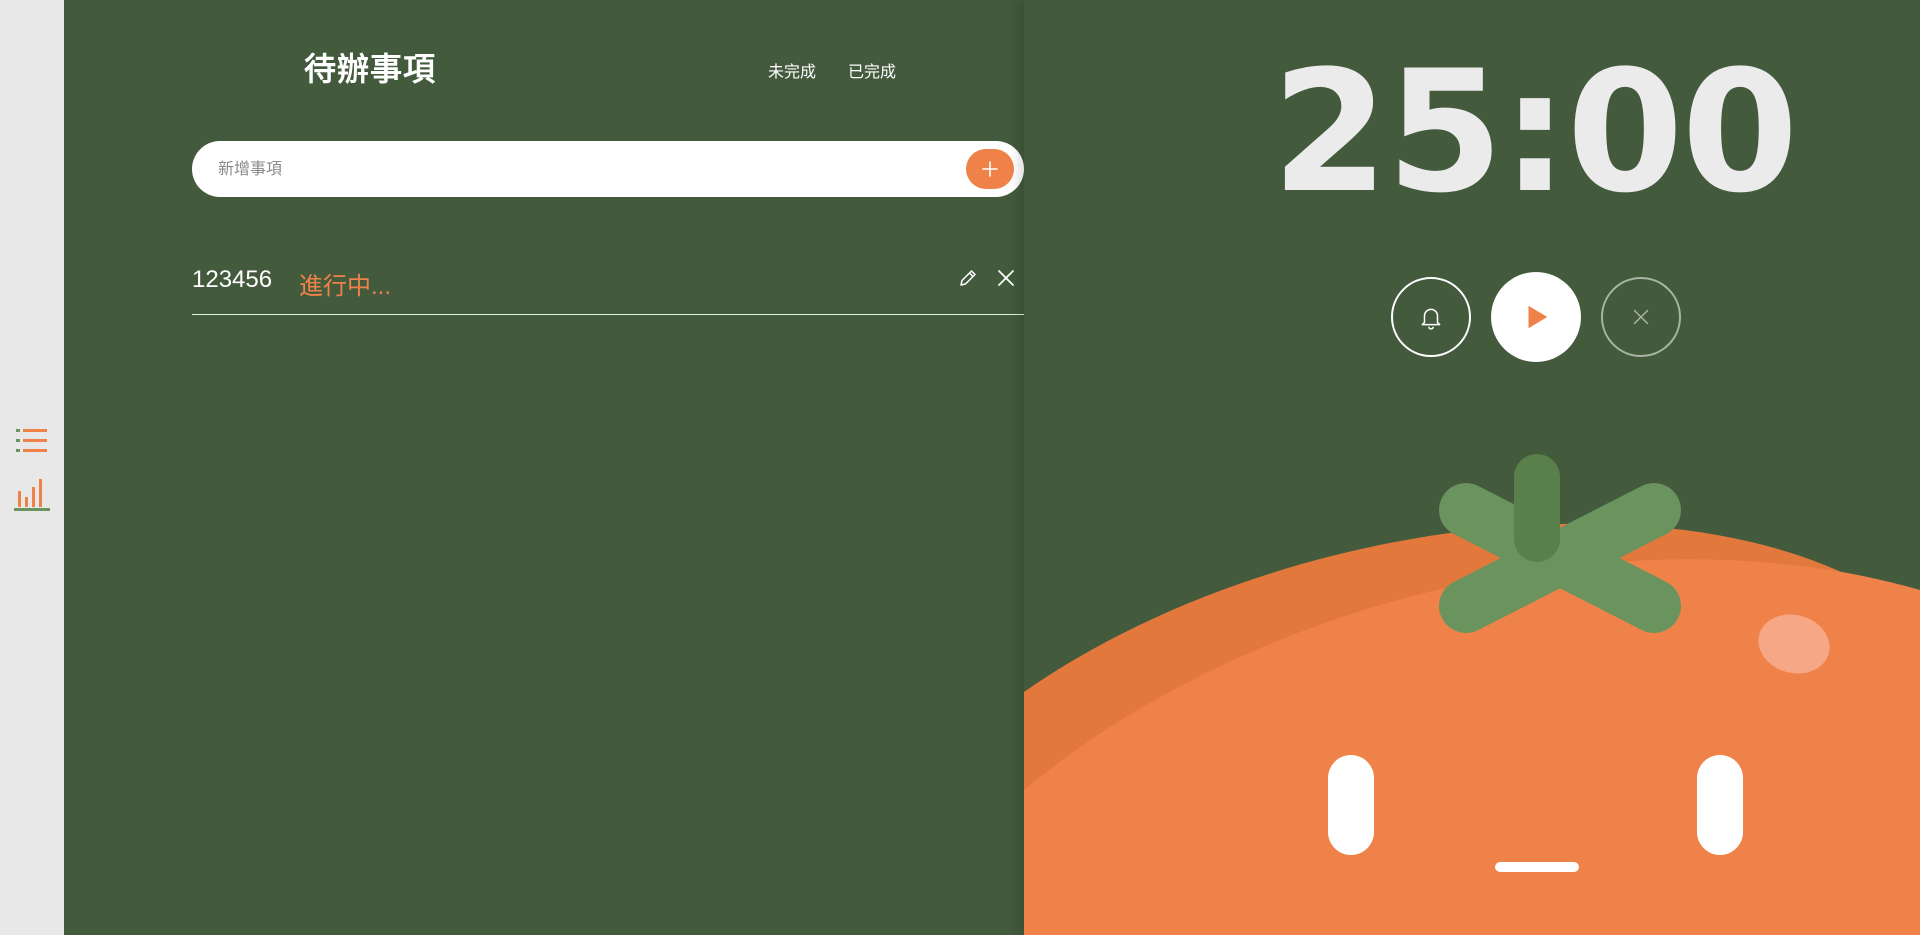  I want to click on tab-completed: 已完成, so click(872, 70).